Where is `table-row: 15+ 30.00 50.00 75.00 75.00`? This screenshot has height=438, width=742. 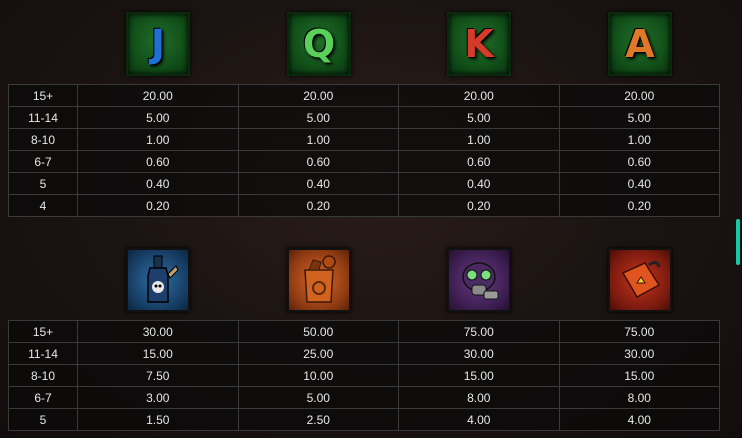
table-row: 15+ 30.00 50.00 75.00 75.00 is located at coordinates (364, 331).